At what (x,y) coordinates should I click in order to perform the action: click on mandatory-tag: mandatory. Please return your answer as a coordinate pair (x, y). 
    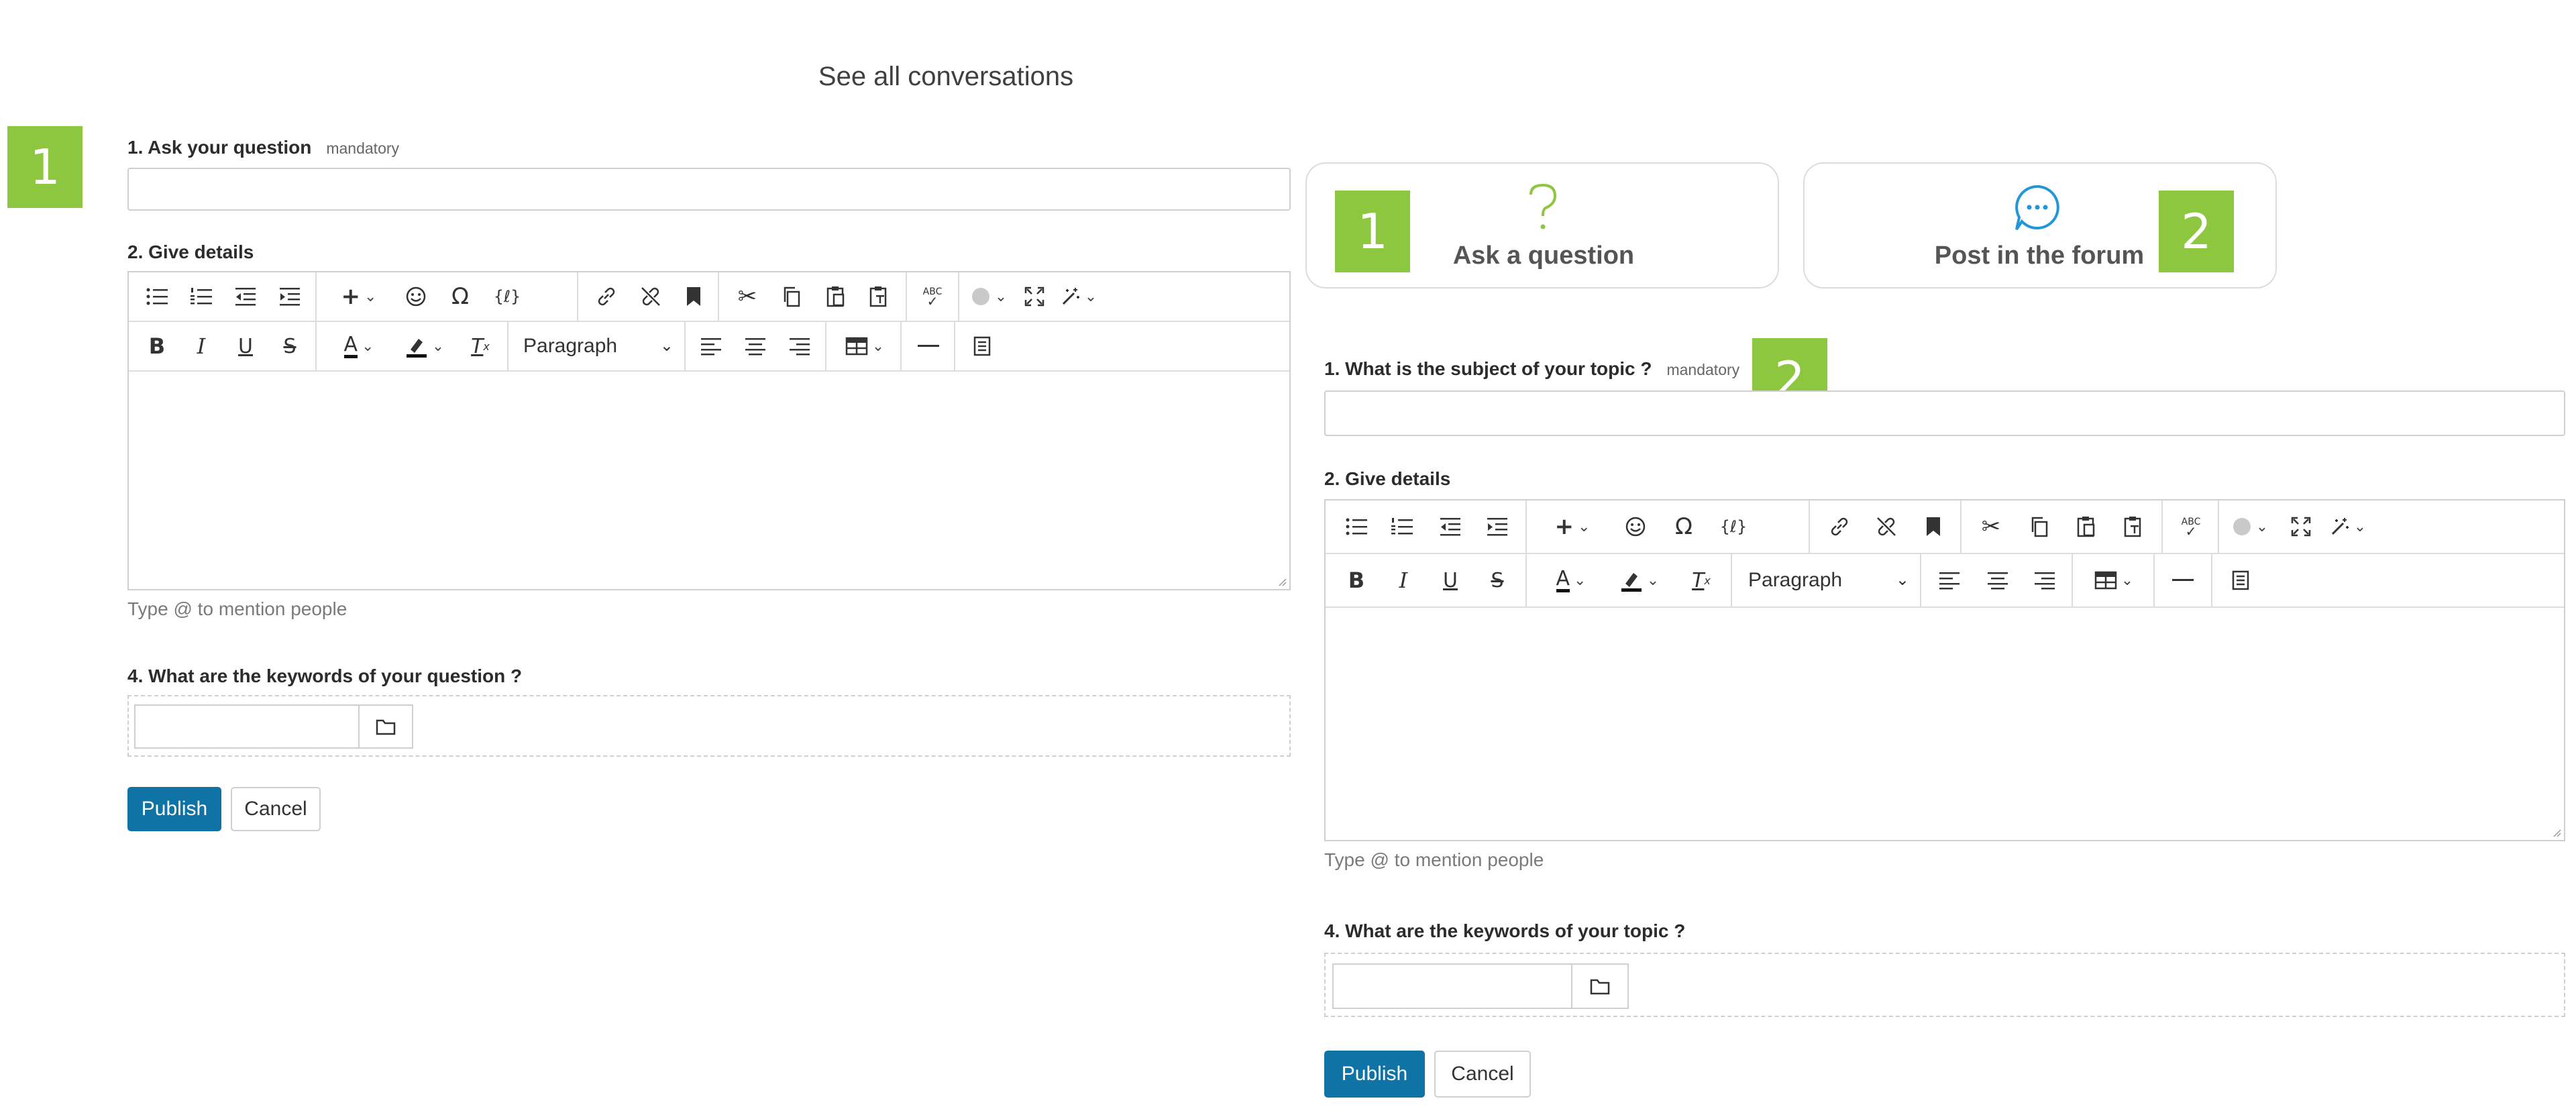
    Looking at the image, I should click on (363, 148).